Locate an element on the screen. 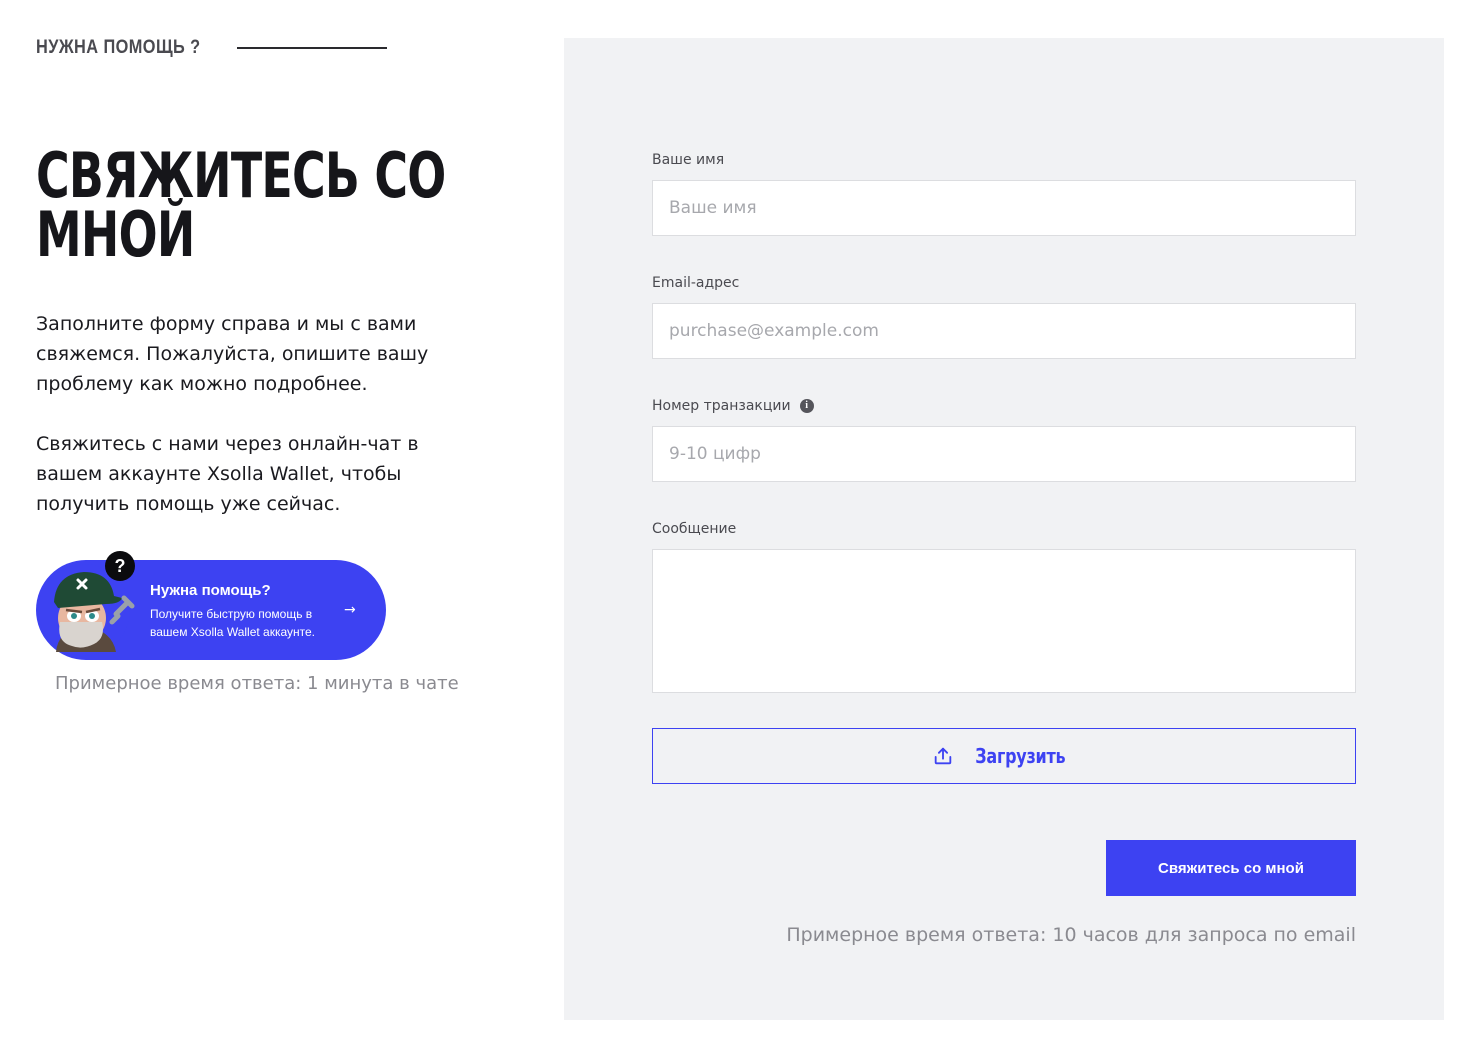 This screenshot has height=1049, width=1471. transaction-label: Номер транзакции i is located at coordinates (733, 406).